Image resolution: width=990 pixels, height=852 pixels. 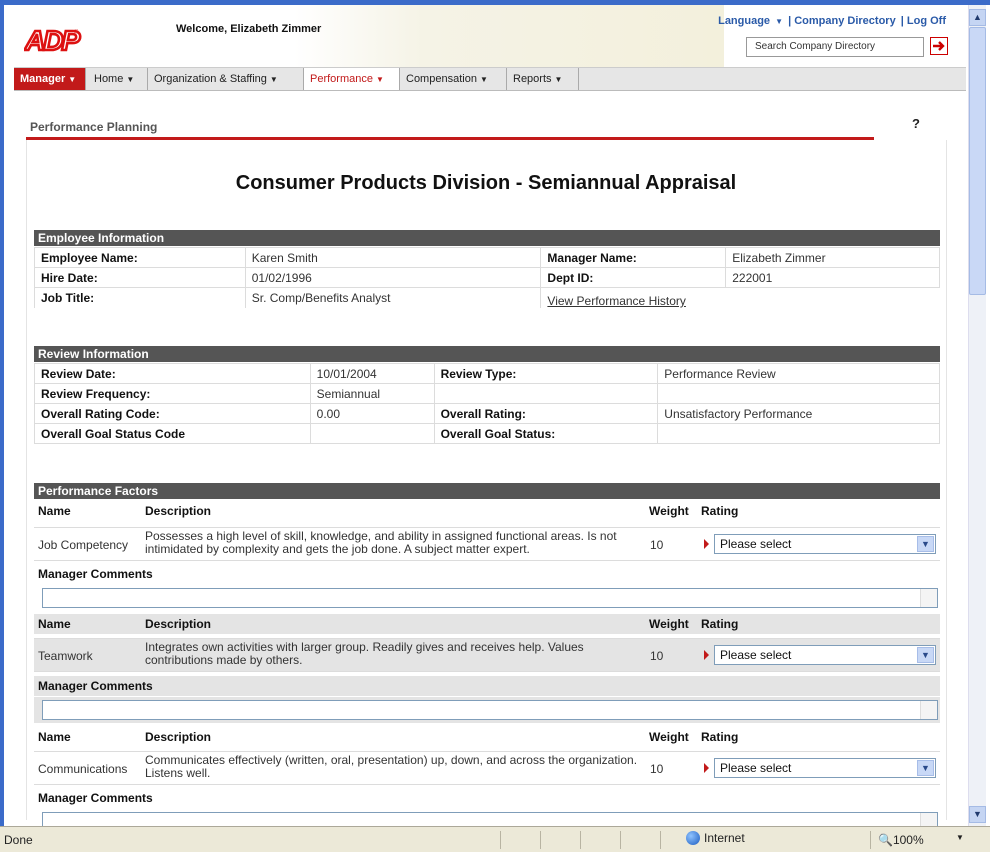 What do you see at coordinates (495, 839) in the screenshot?
I see `browser-status-bar: Done Internet 🔍100% ▼` at bounding box center [495, 839].